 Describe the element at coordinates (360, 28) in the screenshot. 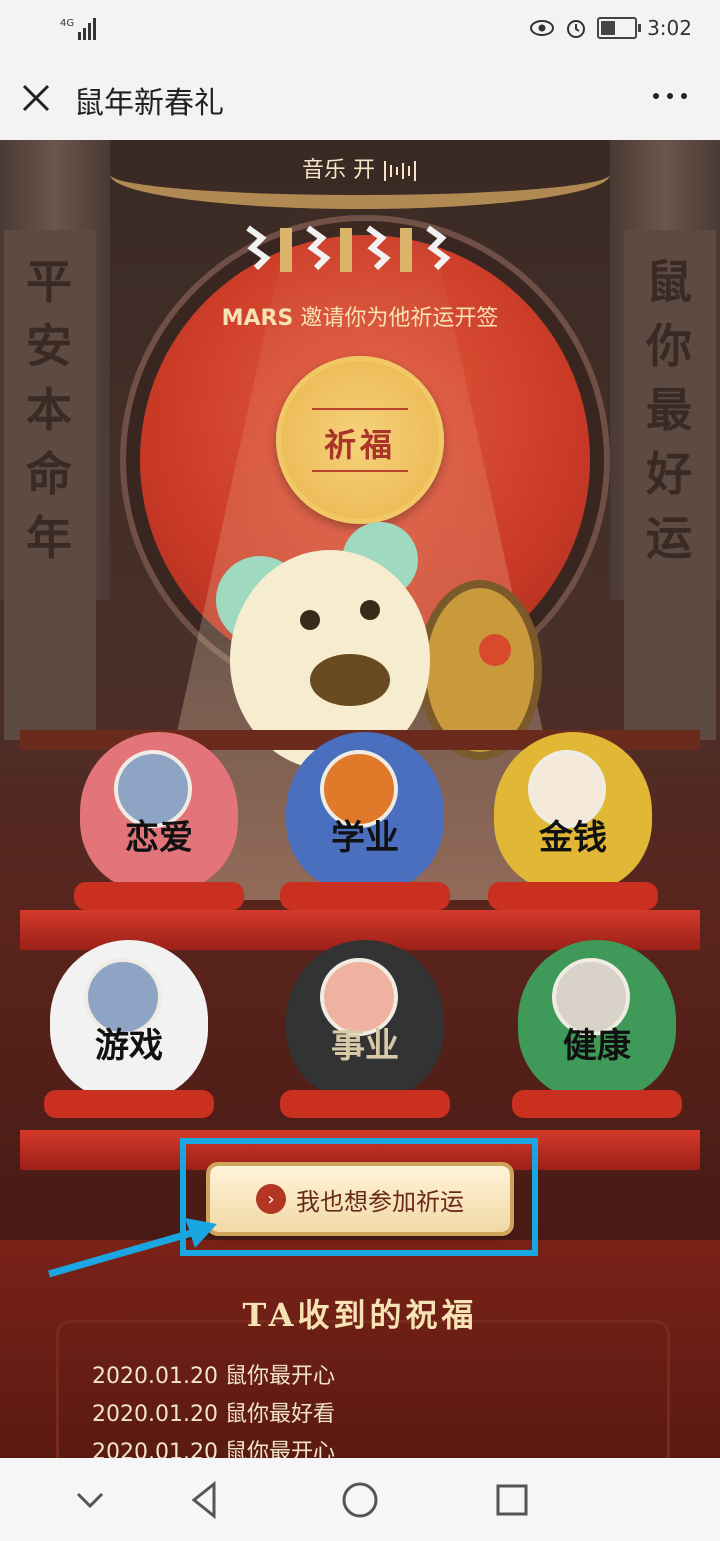

I see `status-bar: 4G 3:02` at that location.